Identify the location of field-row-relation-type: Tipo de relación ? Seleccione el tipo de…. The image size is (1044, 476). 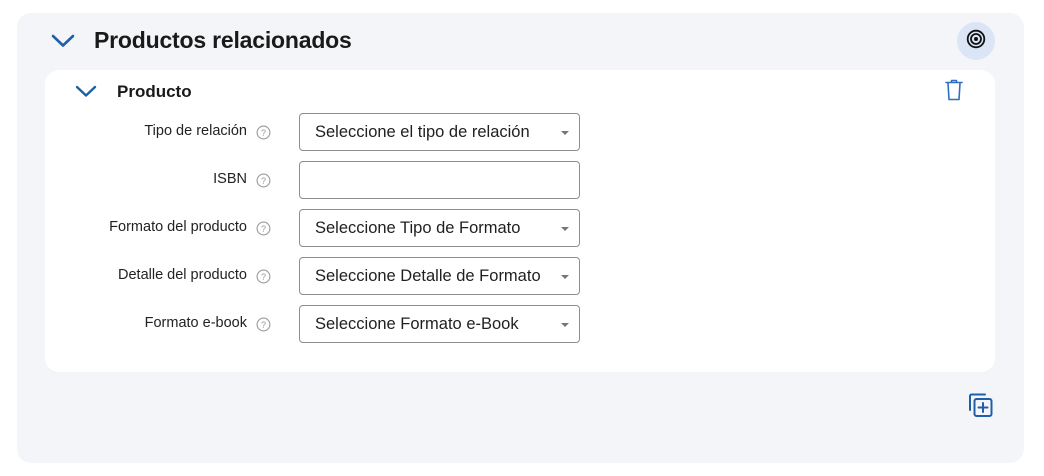
(522, 132).